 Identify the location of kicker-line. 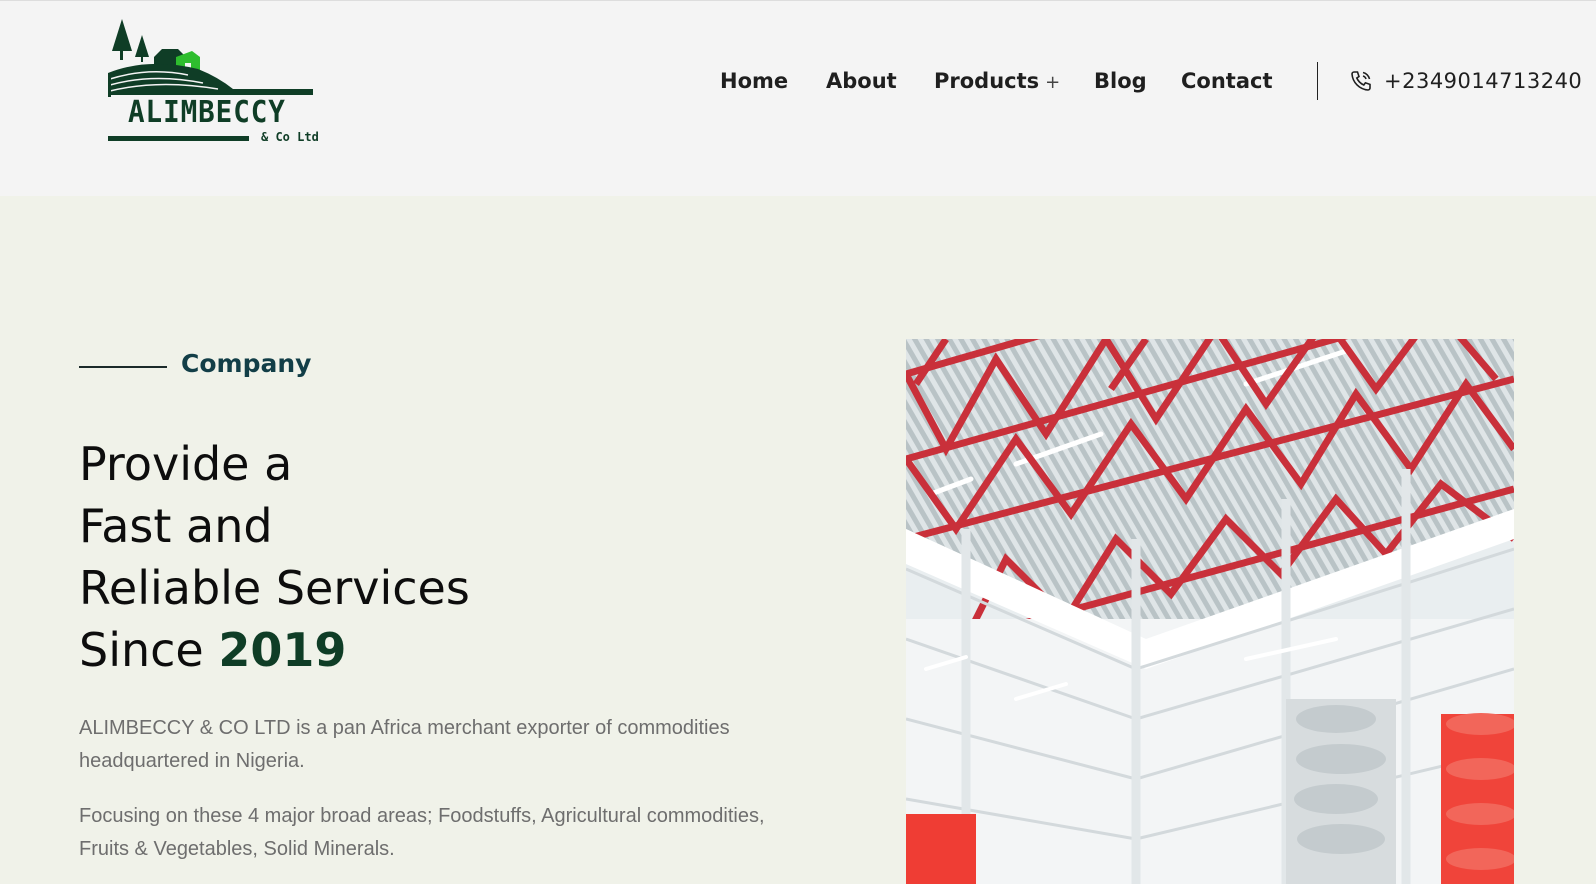
(123, 367).